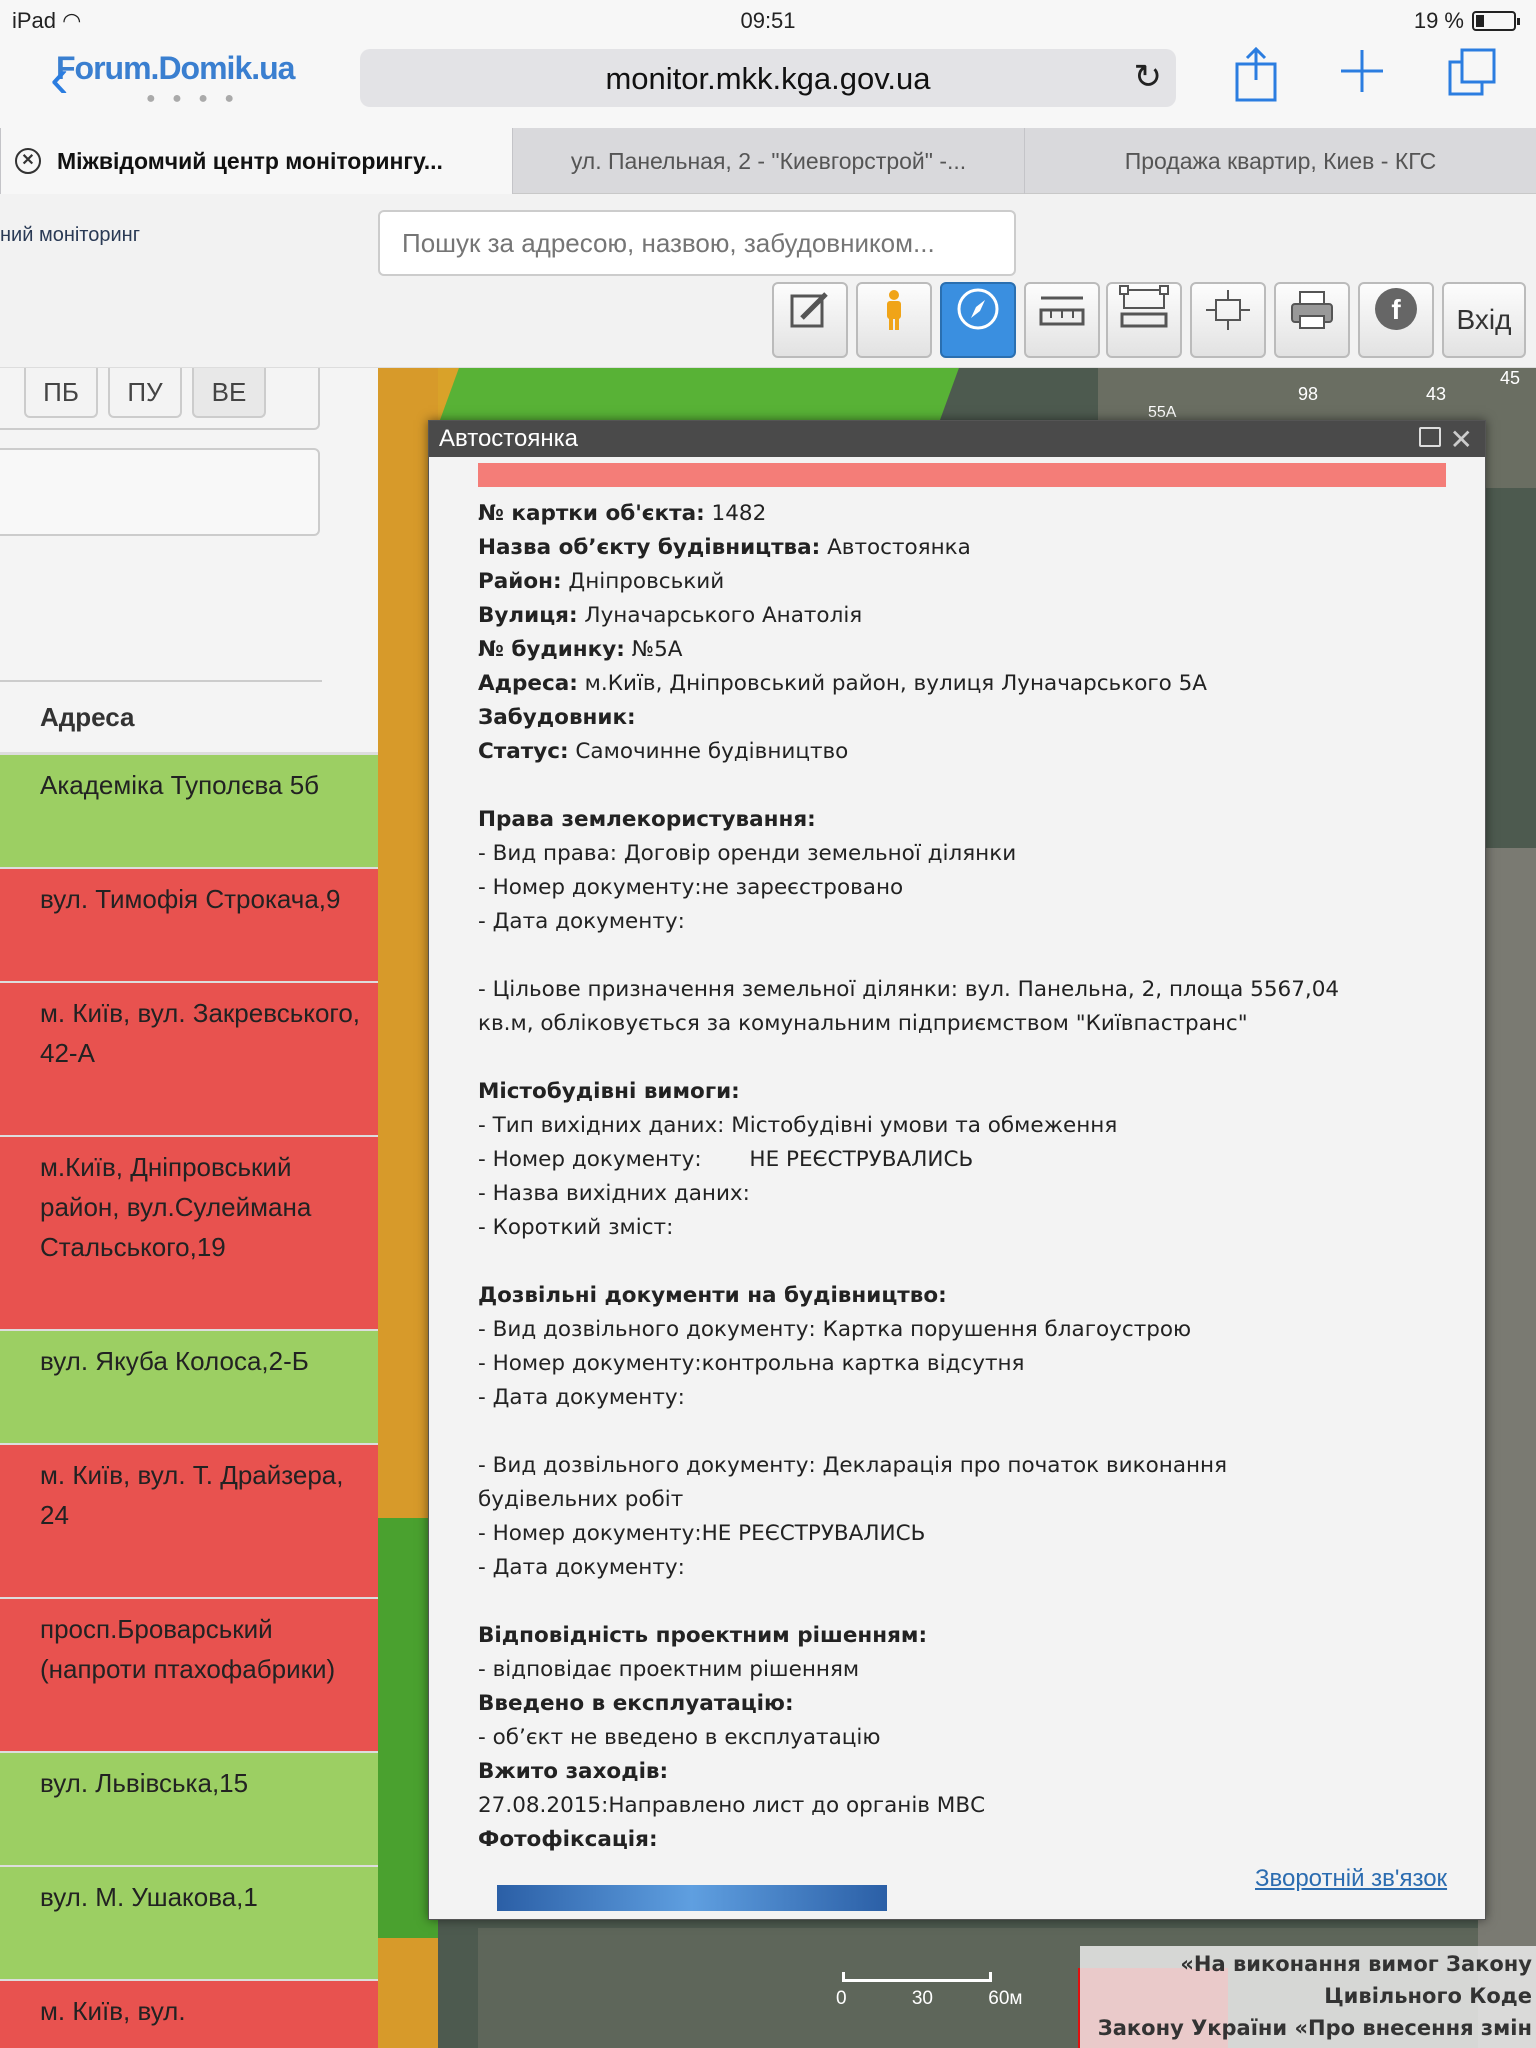  What do you see at coordinates (691, 887) in the screenshot?
I see `detail-value: - Номер документу:не зареєстровано` at bounding box center [691, 887].